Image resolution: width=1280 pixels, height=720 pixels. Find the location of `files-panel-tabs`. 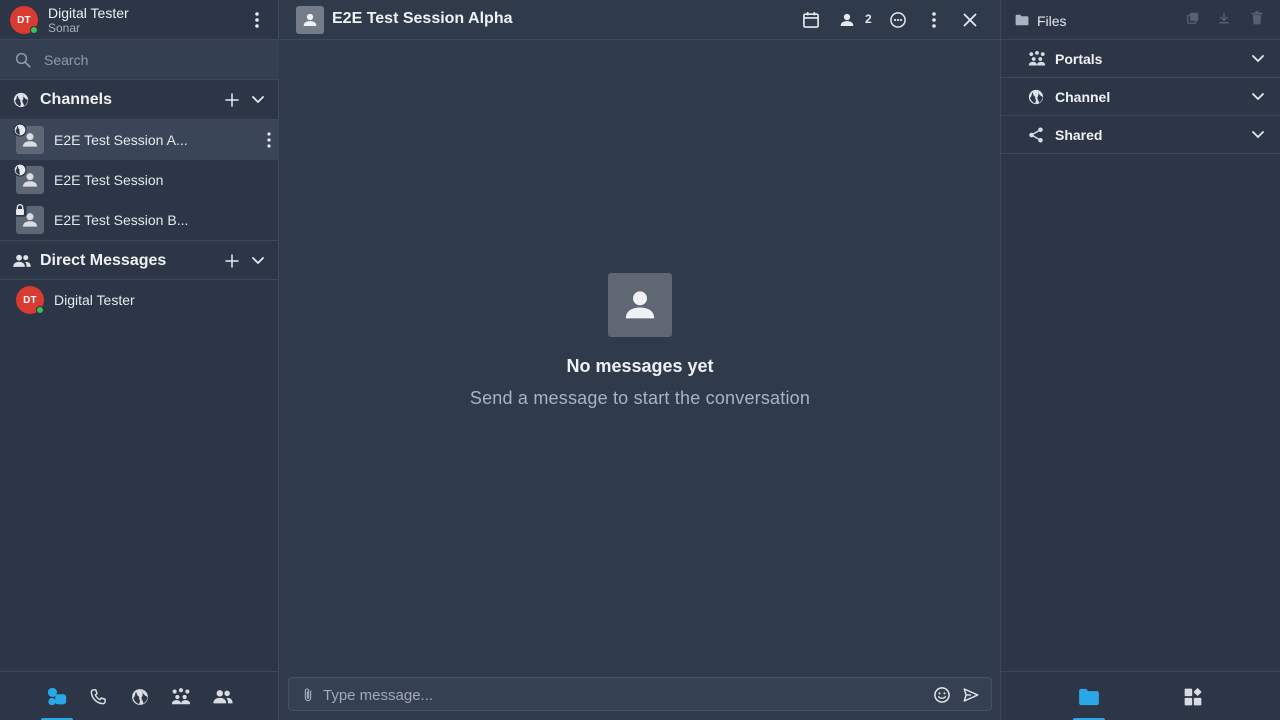

files-panel-tabs is located at coordinates (1140, 695).